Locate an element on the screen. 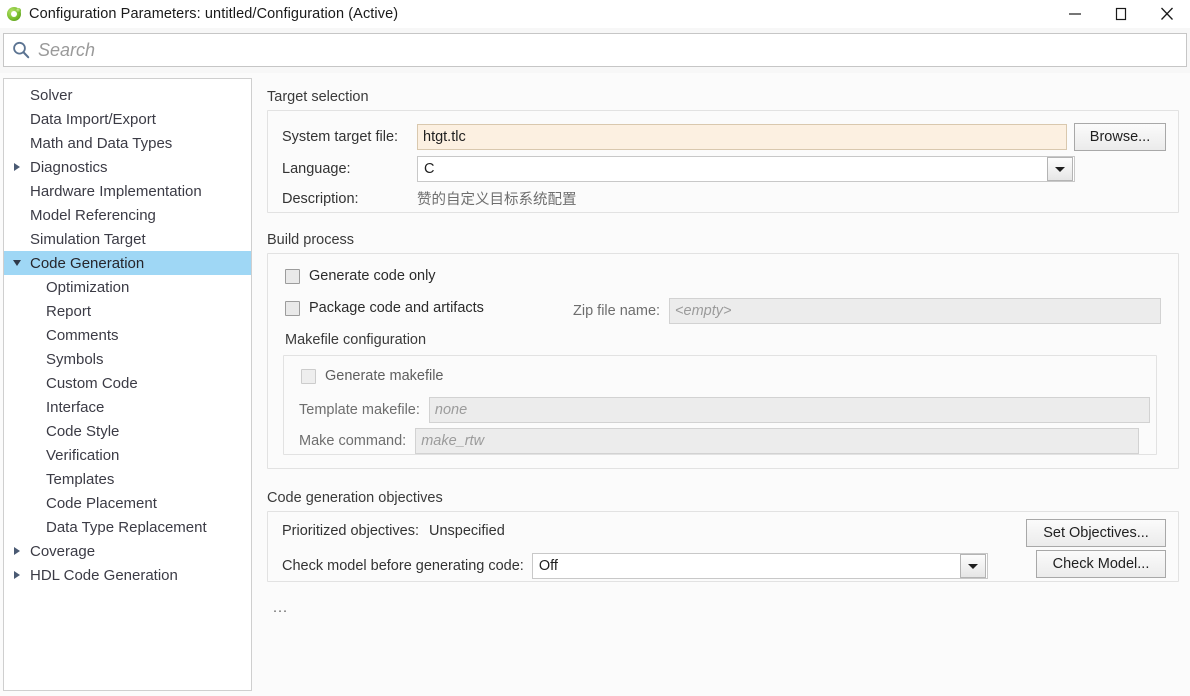  template-makefile-input is located at coordinates (789, 410).